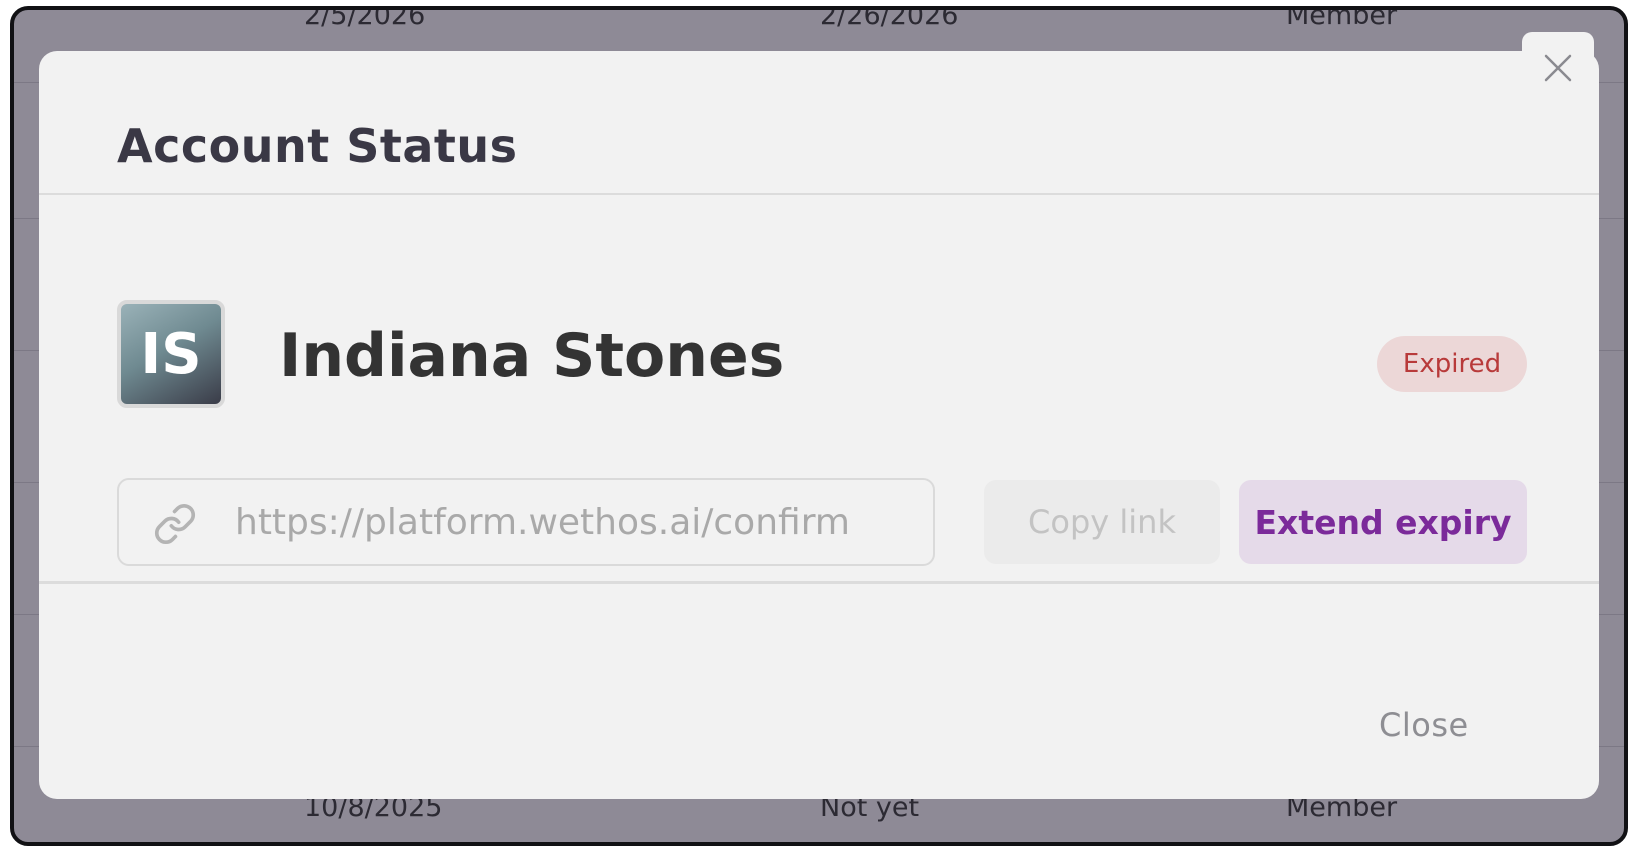 This screenshot has width=1640, height=862. Describe the element at coordinates (1342, 18) in the screenshot. I see `table-cell-role: Member` at that location.